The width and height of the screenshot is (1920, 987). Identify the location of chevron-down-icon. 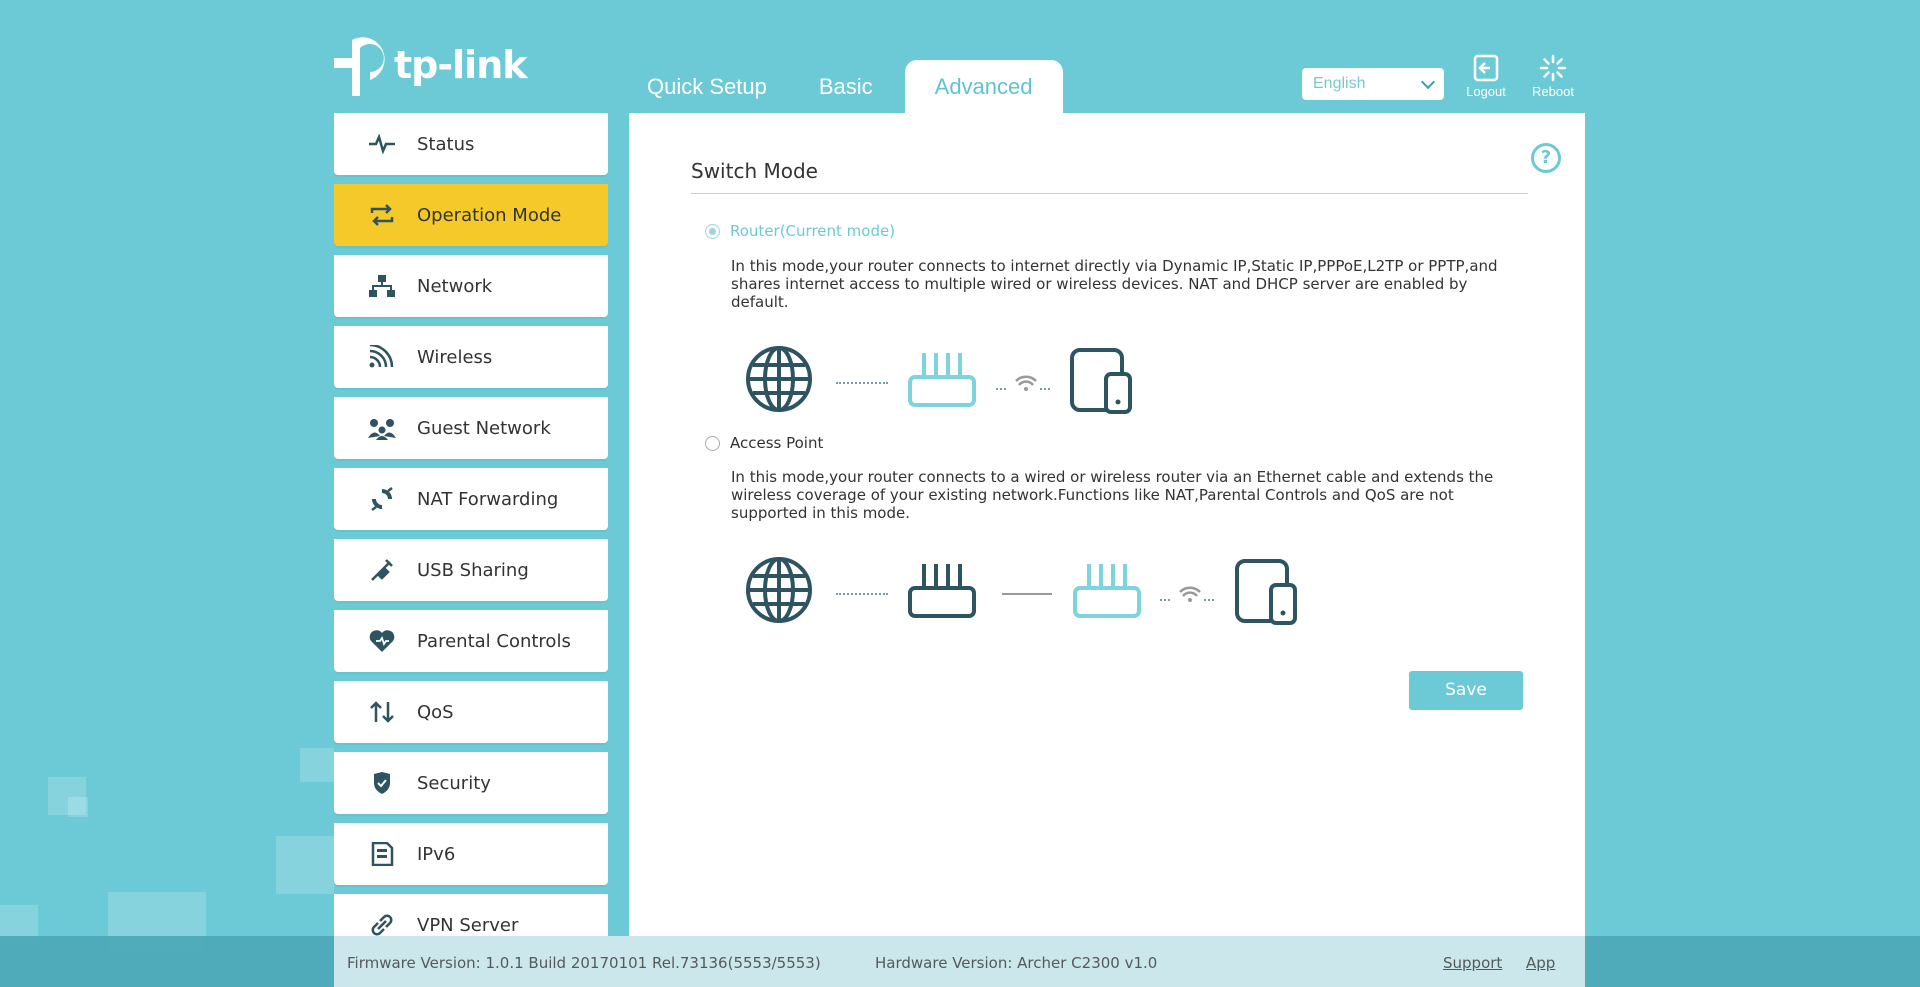
(1428, 81).